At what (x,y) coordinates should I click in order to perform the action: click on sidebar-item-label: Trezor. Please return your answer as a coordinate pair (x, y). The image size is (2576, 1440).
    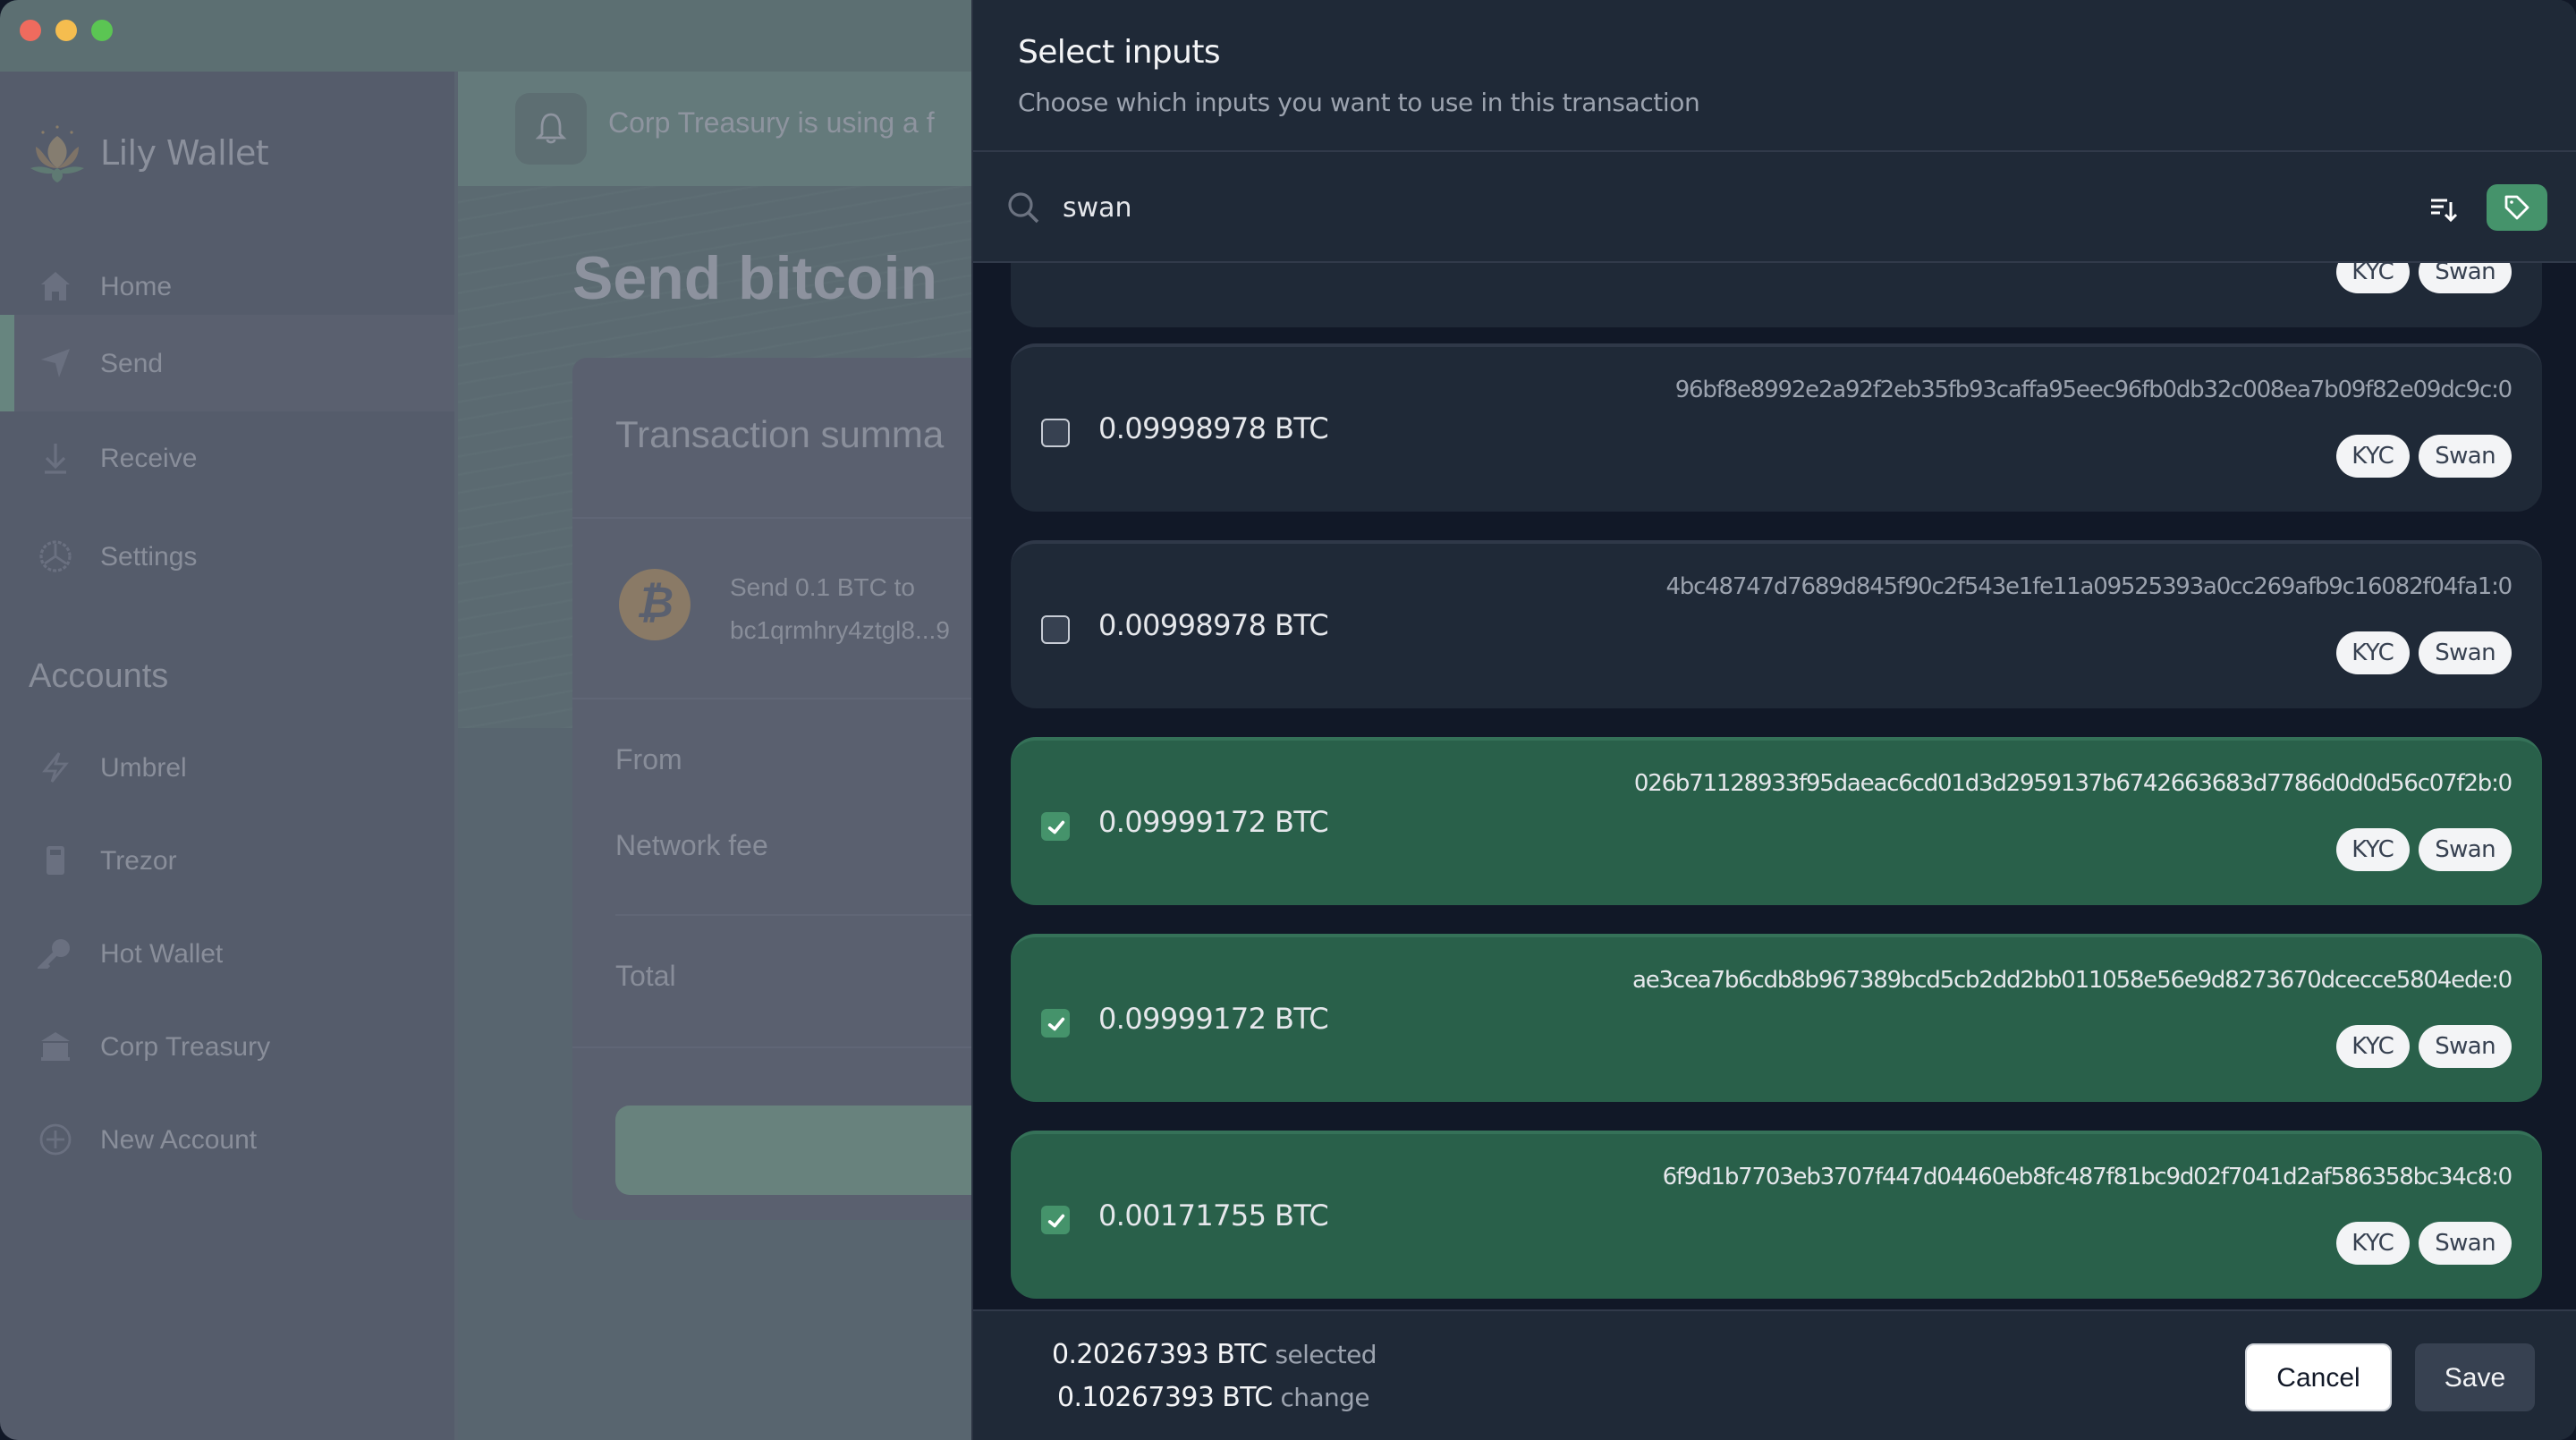
    Looking at the image, I should click on (138, 860).